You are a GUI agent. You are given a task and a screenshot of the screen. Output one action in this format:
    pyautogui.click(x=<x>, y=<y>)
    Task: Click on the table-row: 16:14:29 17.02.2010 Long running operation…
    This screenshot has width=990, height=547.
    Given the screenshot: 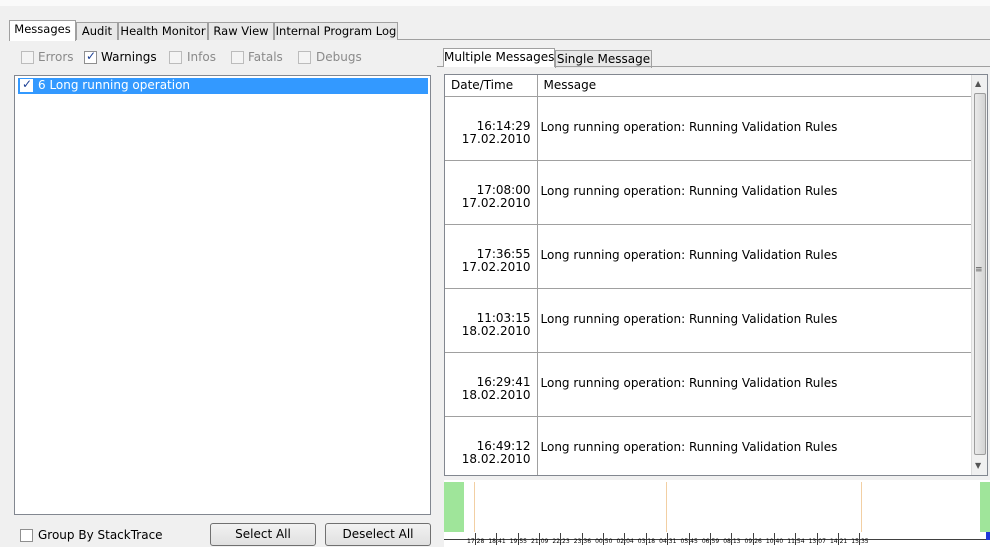 What is the action you would take?
    pyautogui.click(x=708, y=128)
    